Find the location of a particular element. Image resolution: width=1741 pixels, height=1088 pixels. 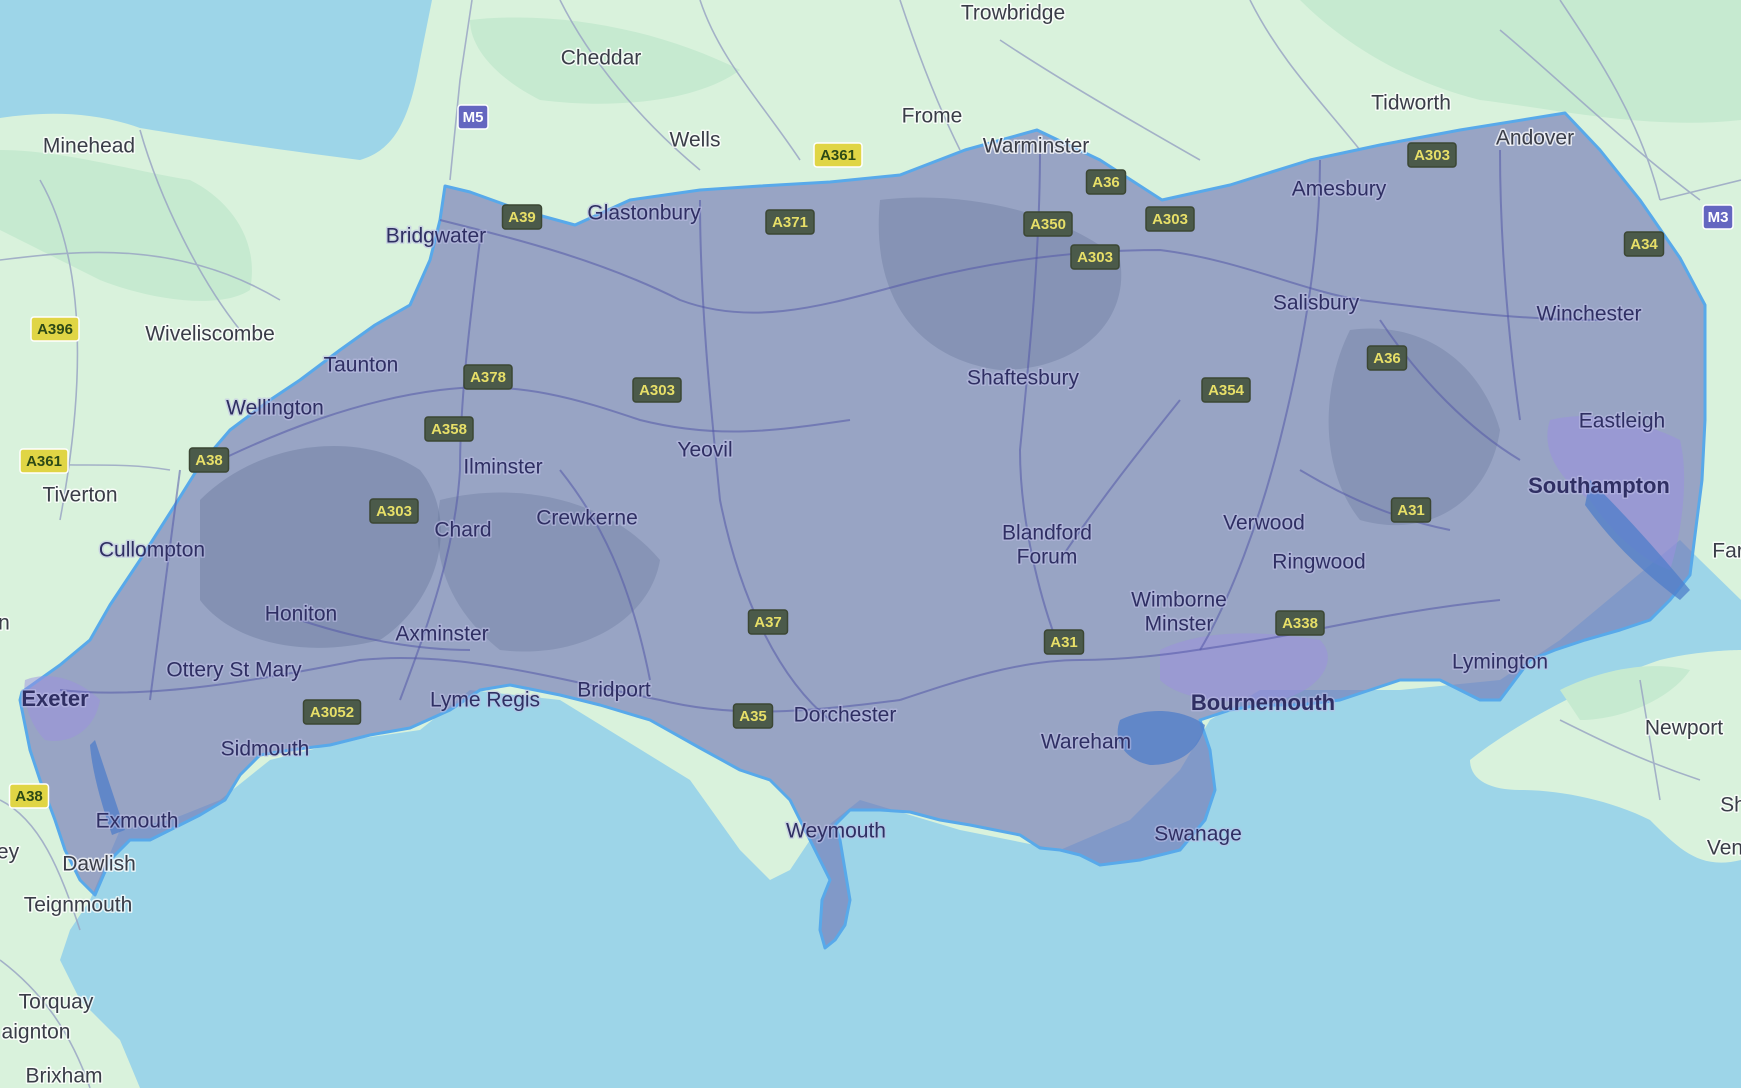

place-label-yeovil: Yeovil is located at coordinates (705, 450).